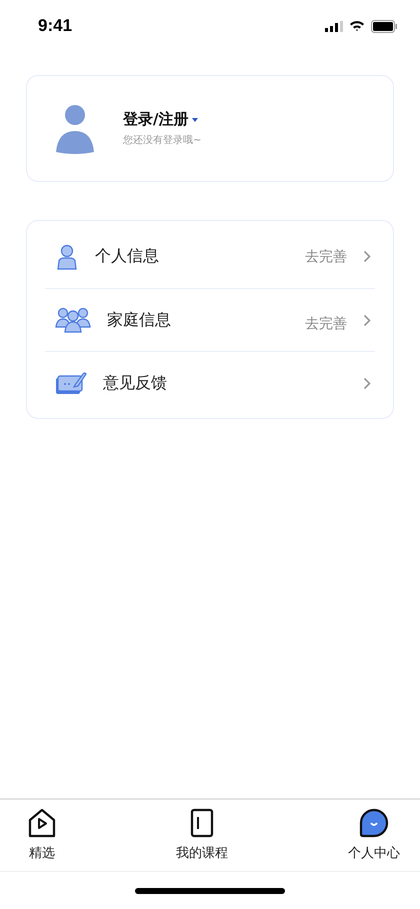 The height and width of the screenshot is (909, 420). What do you see at coordinates (374, 839) in the screenshot?
I see `tab-bar-item: 个人中心` at bounding box center [374, 839].